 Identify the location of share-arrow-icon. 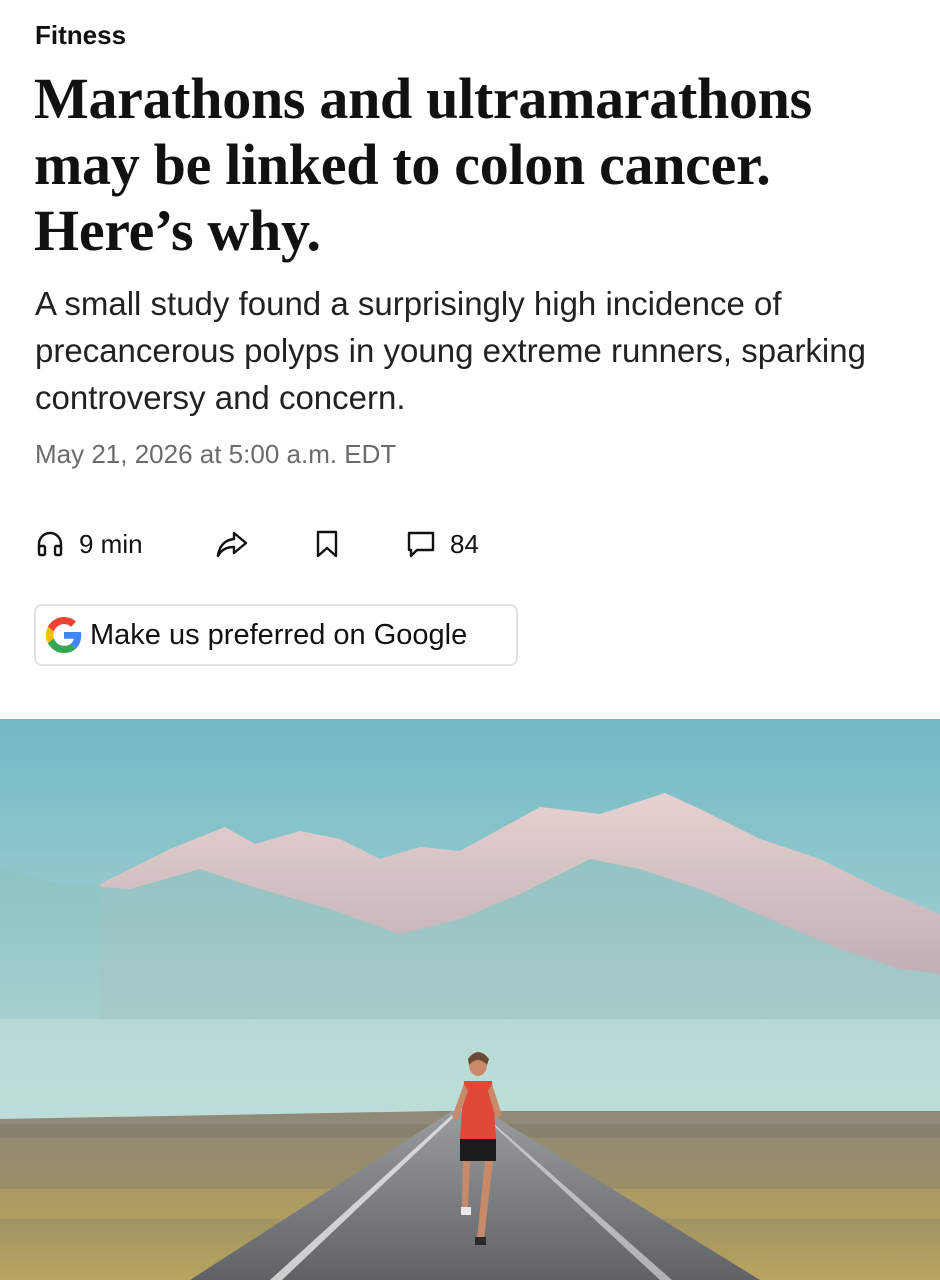
(232, 544).